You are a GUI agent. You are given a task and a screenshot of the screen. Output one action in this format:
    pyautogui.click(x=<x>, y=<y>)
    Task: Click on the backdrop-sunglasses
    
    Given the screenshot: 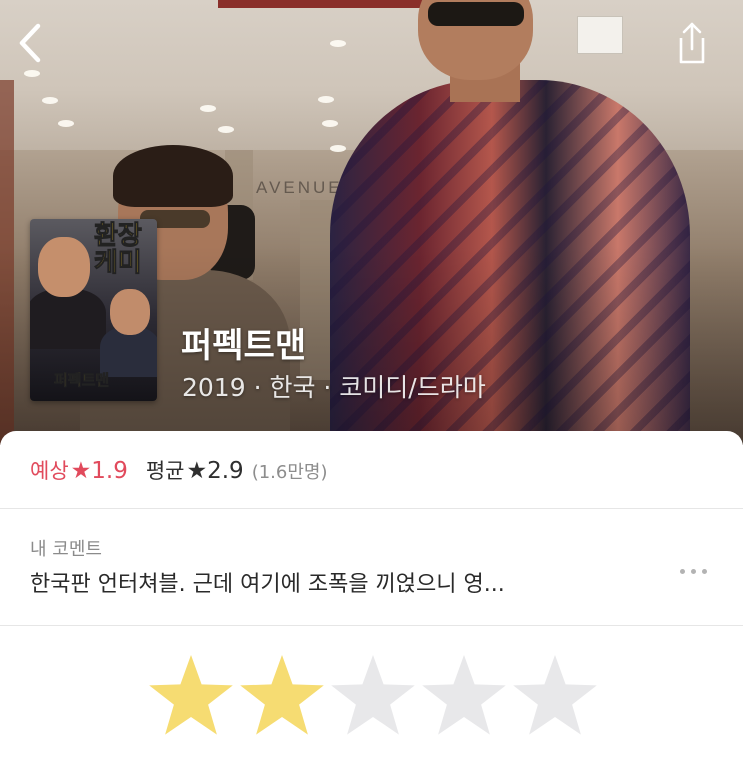 What is the action you would take?
    pyautogui.click(x=476, y=14)
    